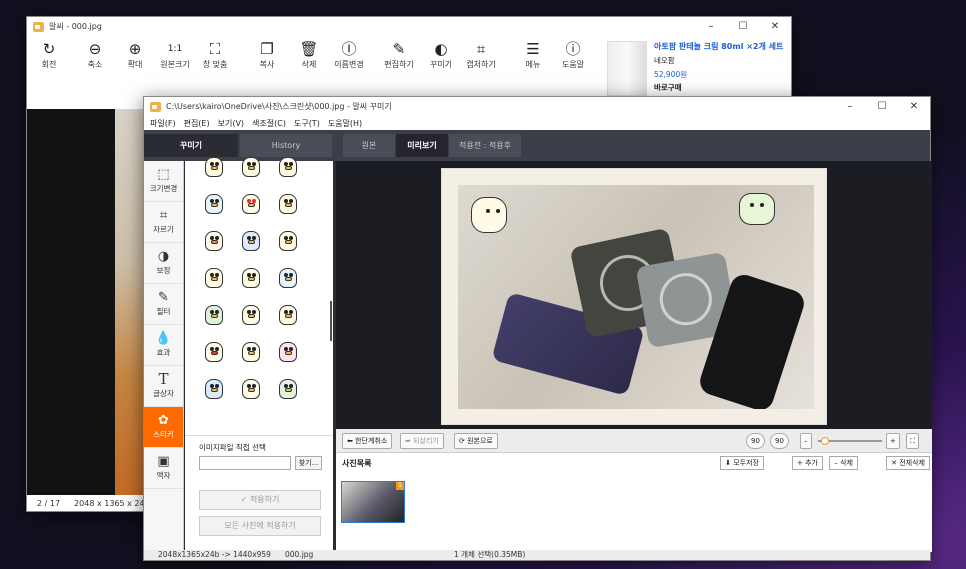  Describe the element at coordinates (215, 54) in the screenshot. I see `fit-window-button: ⛶ 창 맞춤` at that location.